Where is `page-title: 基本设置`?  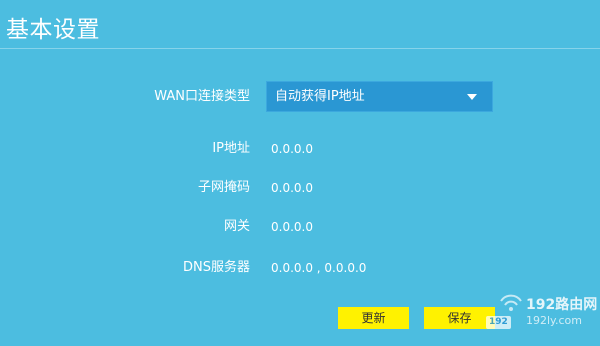 page-title: 基本设置 is located at coordinates (53, 30).